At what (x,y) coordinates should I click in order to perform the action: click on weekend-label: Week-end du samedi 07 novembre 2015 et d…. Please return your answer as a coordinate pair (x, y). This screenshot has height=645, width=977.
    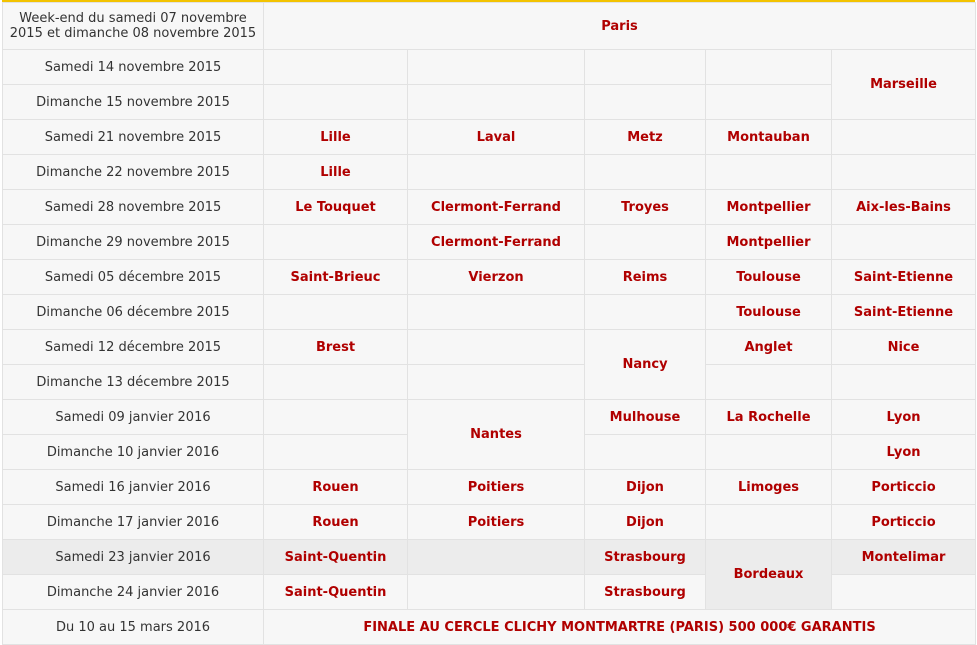
    Looking at the image, I should click on (133, 26).